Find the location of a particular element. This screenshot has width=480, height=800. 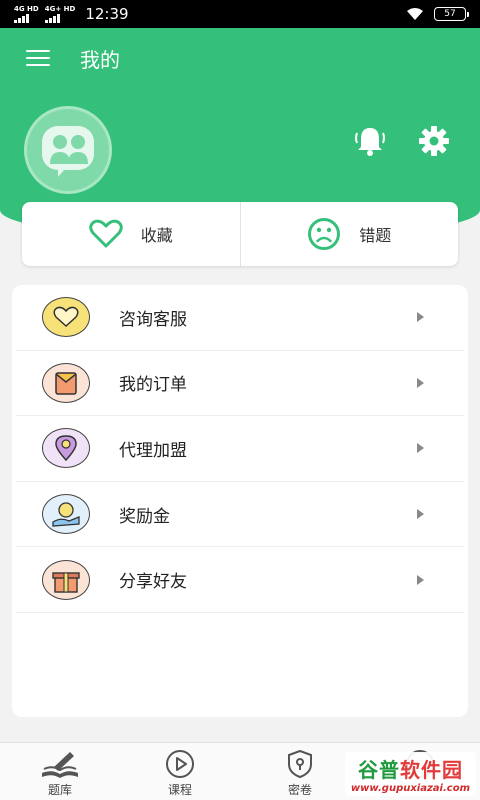

location-pin-icon is located at coordinates (66, 448).